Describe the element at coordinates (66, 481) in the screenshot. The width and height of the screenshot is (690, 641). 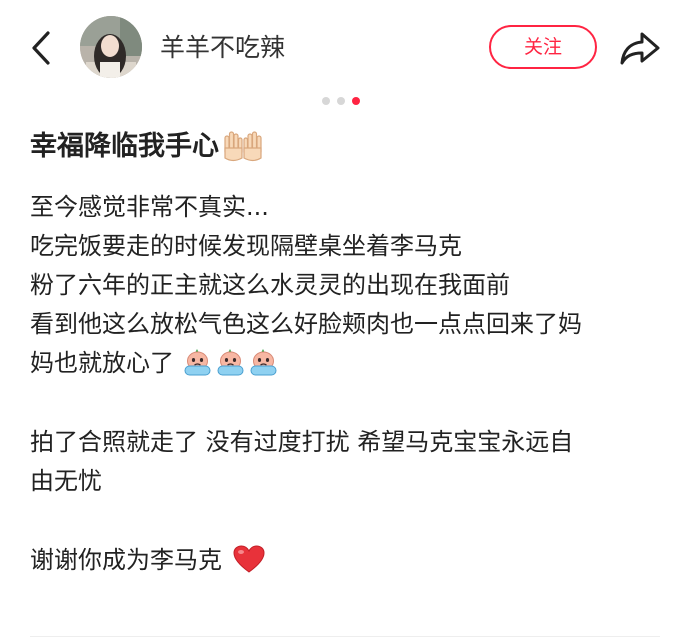
I see `post-line: 由无忧` at that location.